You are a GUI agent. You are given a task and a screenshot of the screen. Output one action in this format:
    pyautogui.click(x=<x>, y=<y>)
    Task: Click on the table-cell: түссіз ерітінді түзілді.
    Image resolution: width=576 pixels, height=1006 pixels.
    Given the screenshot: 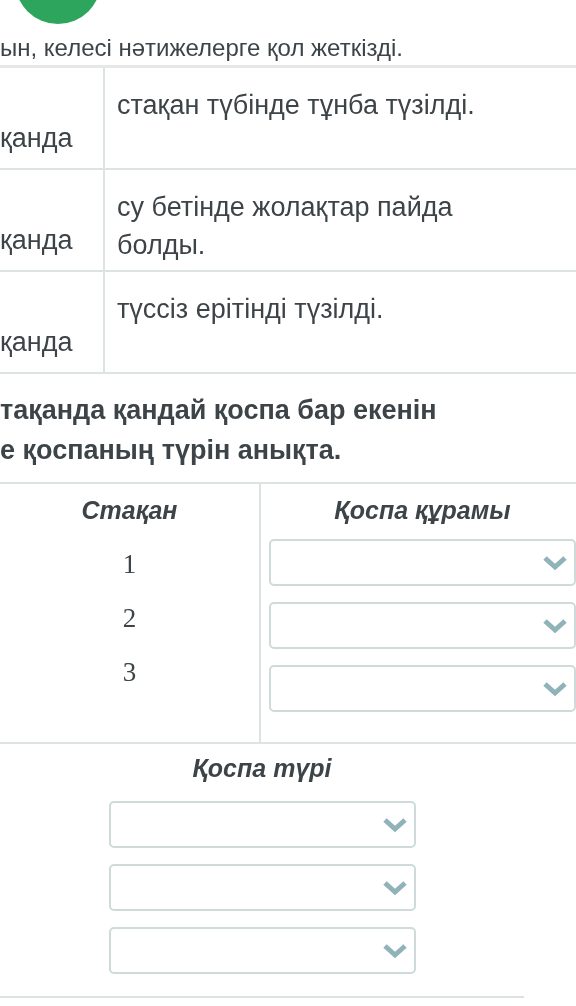 What is the action you would take?
    pyautogui.click(x=340, y=323)
    